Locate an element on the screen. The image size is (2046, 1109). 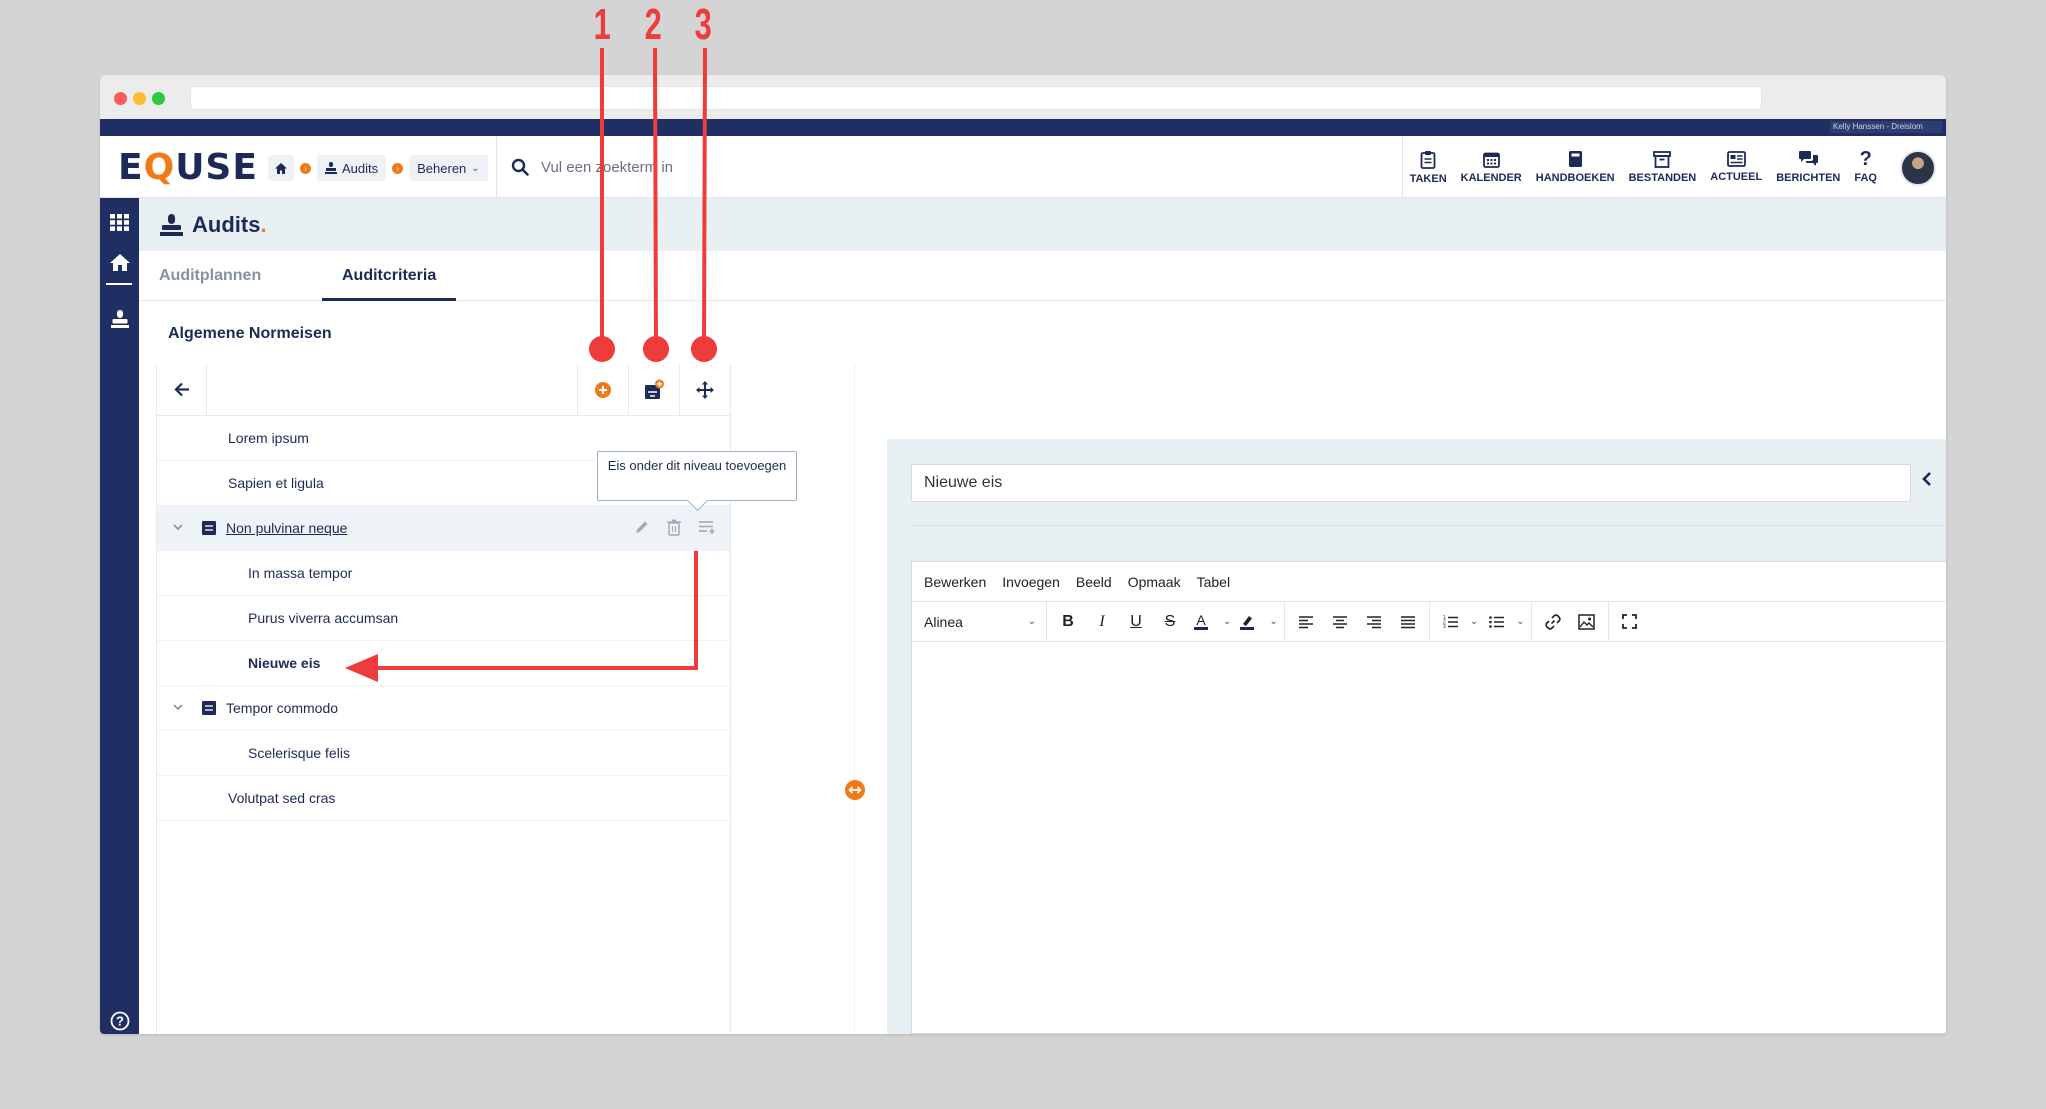
chat-icon is located at coordinates (1808, 158).